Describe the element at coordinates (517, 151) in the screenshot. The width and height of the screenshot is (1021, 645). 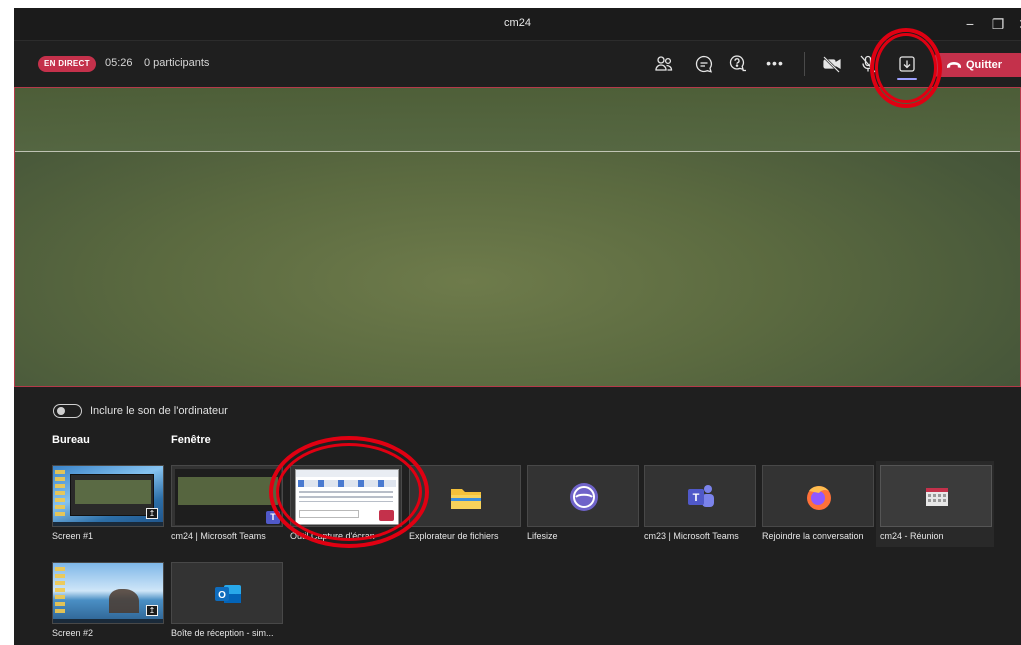
I see `video-divider-line` at that location.